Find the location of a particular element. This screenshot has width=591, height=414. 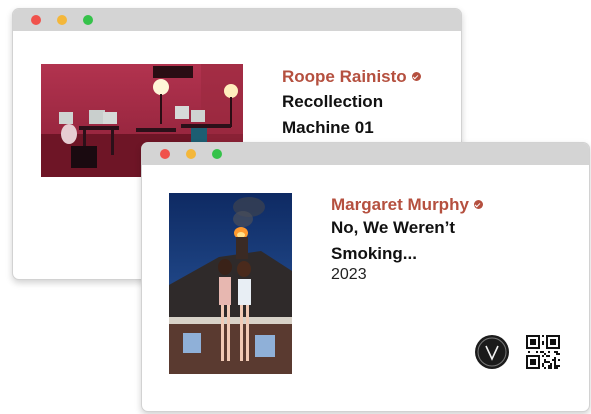

artwork-title-line1: No, We Weren’t is located at coordinates (393, 227).